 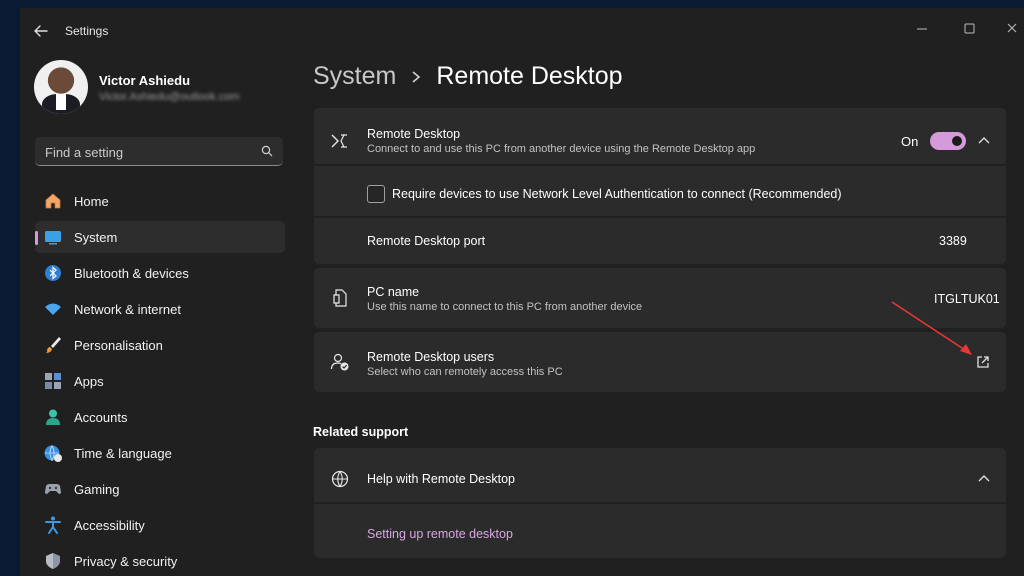 What do you see at coordinates (109, 525) in the screenshot?
I see `sidebar-item-label: Accessibility` at bounding box center [109, 525].